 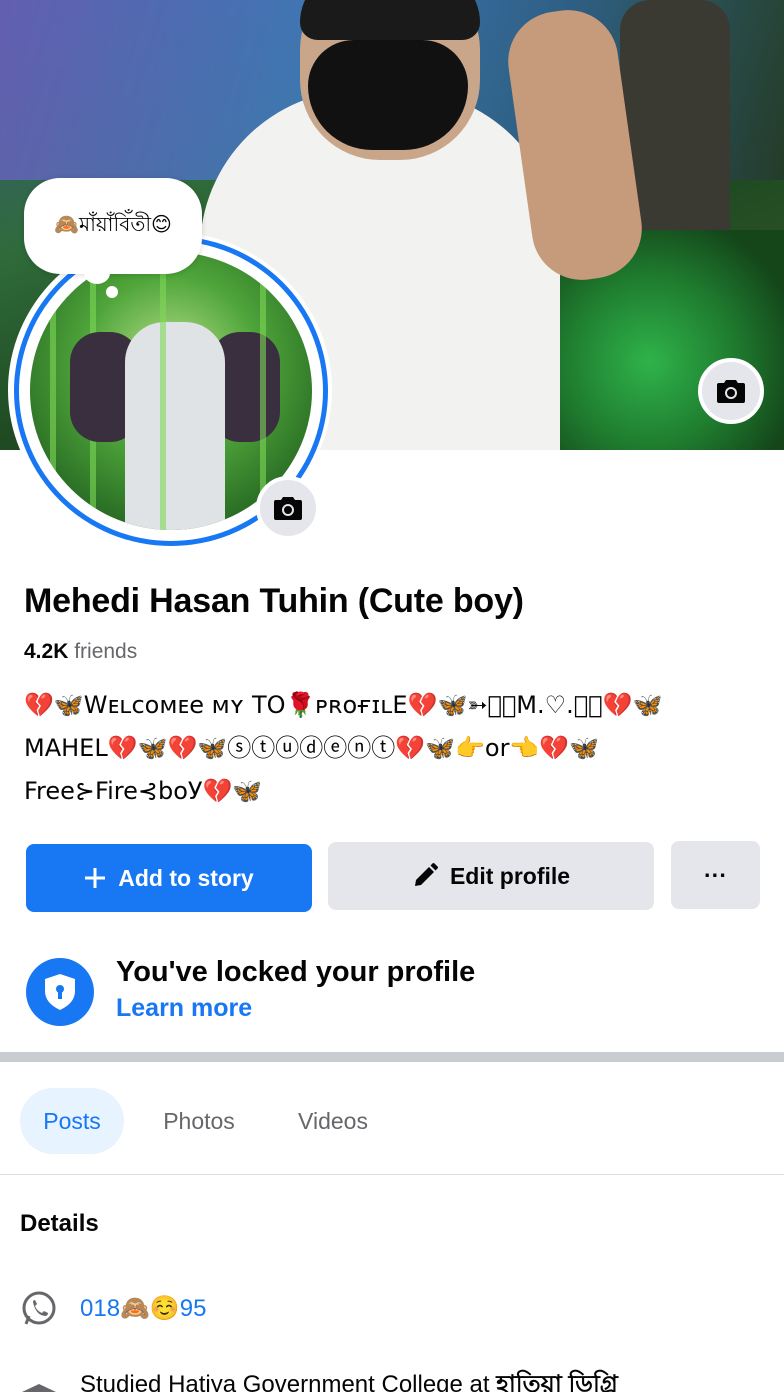 I want to click on more-options-button: ···, so click(x=715, y=875).